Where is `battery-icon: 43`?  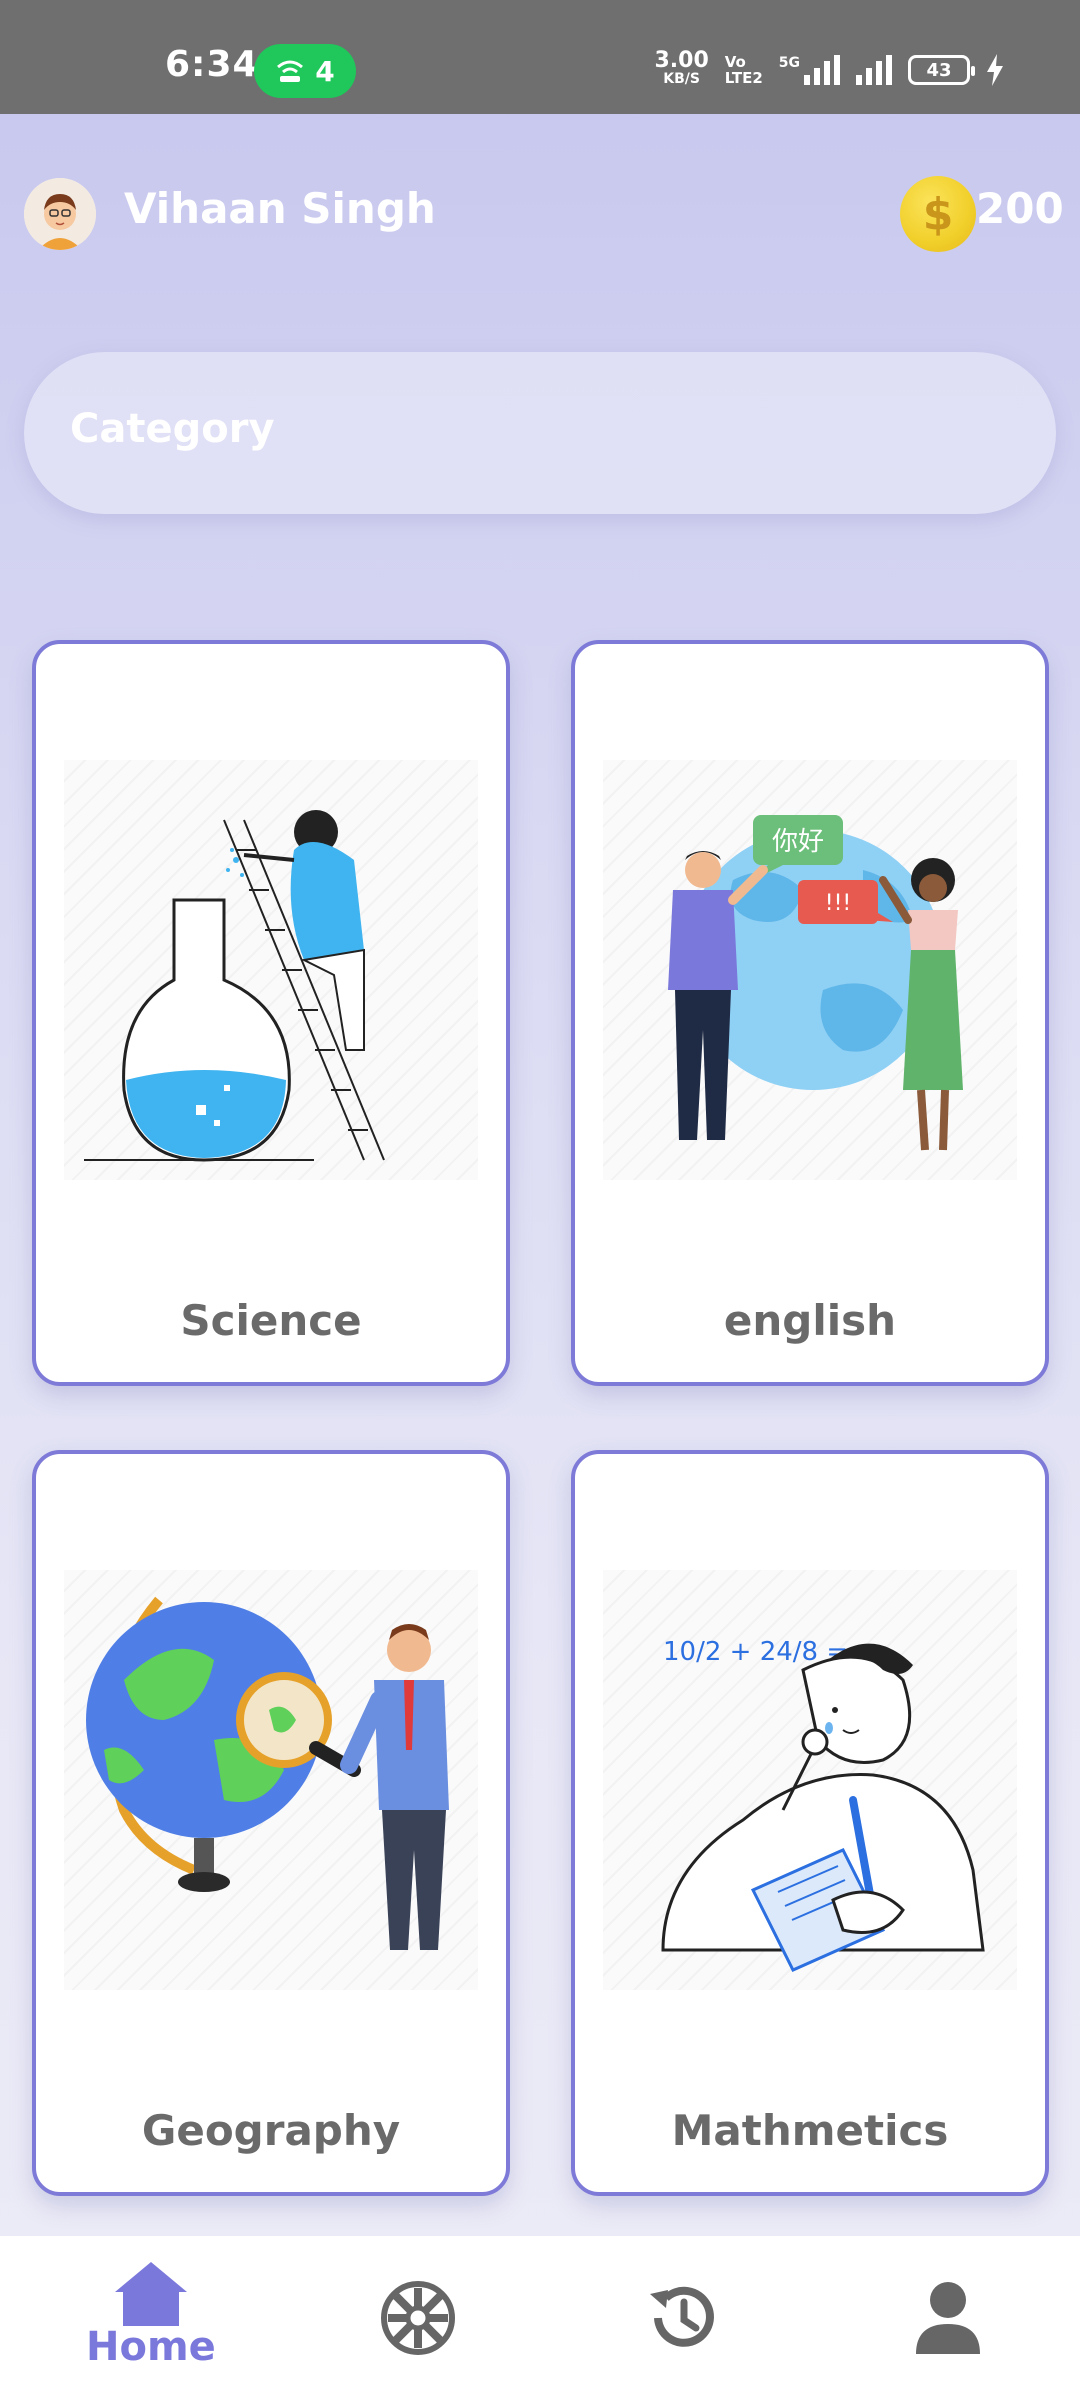
battery-icon: 43 is located at coordinates (941, 70).